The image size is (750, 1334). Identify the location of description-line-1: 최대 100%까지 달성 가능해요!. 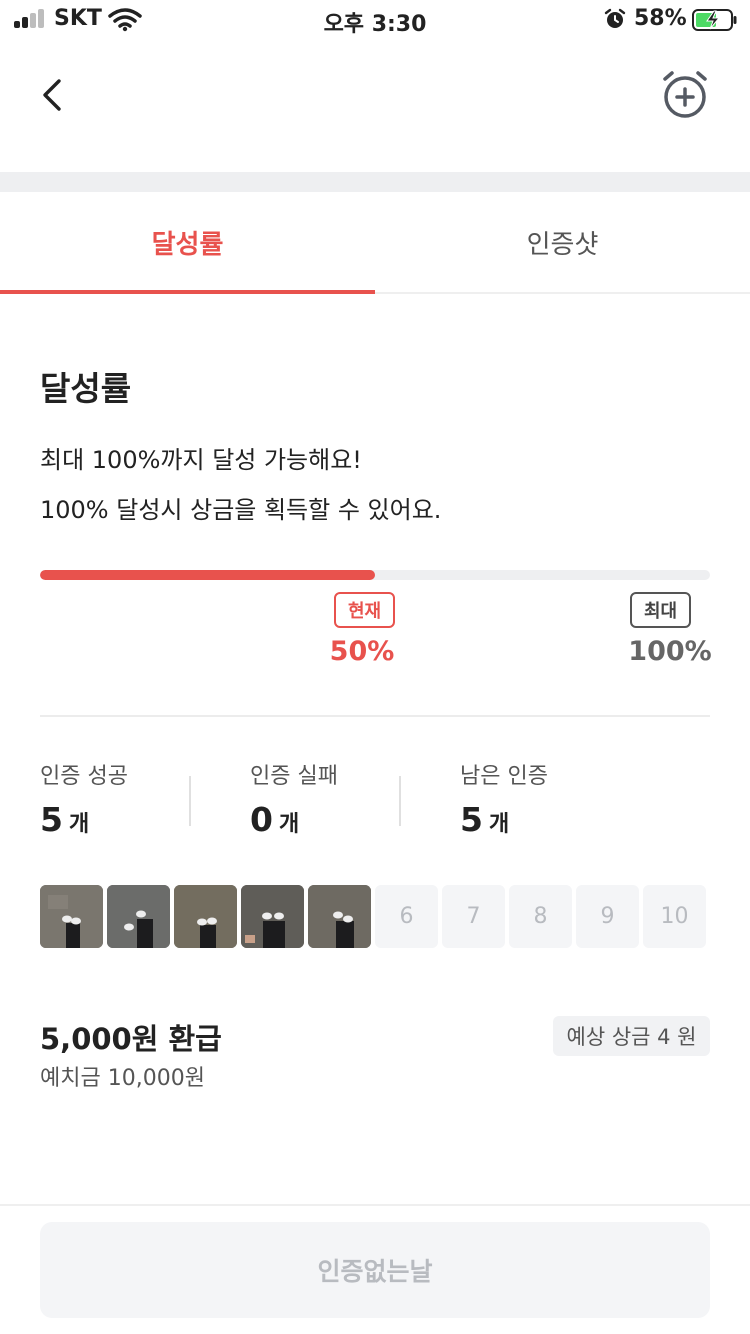
(201, 460).